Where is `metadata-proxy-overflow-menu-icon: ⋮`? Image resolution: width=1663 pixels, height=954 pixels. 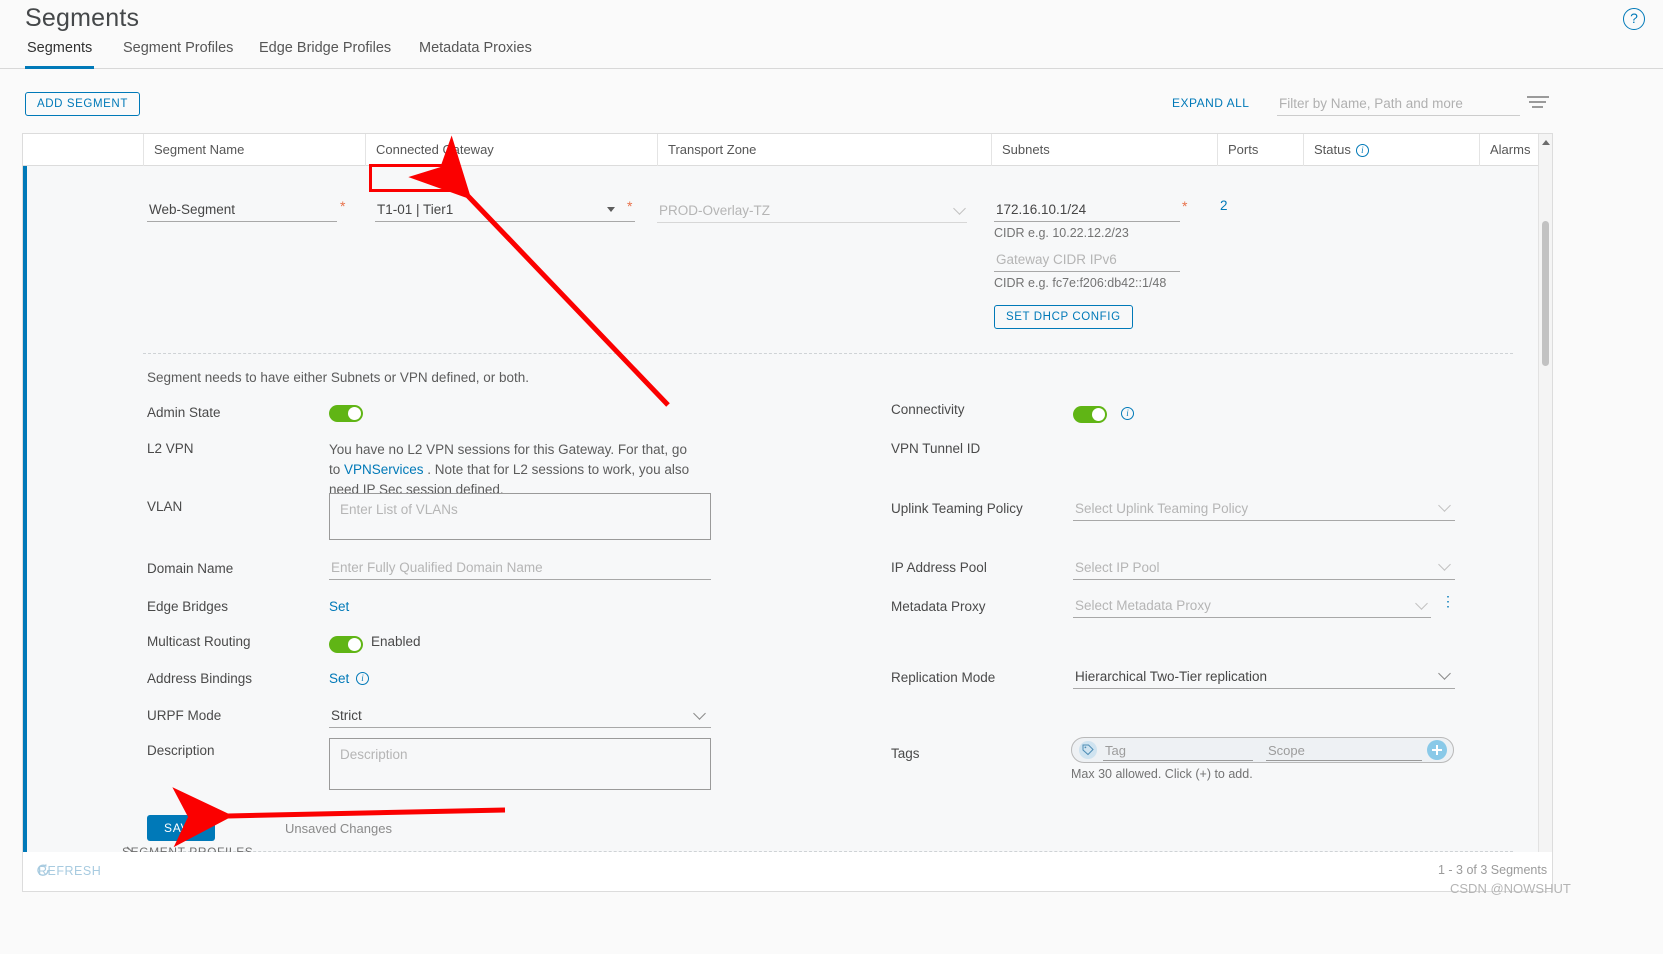
metadata-proxy-overflow-menu-icon: ⋮ is located at coordinates (1448, 601).